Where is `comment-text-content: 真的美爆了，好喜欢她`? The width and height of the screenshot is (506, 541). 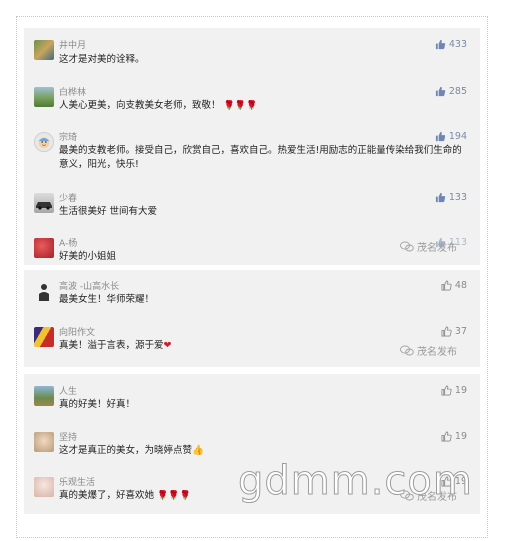 comment-text-content: 真的美爆了，好喜欢她 is located at coordinates (107, 495).